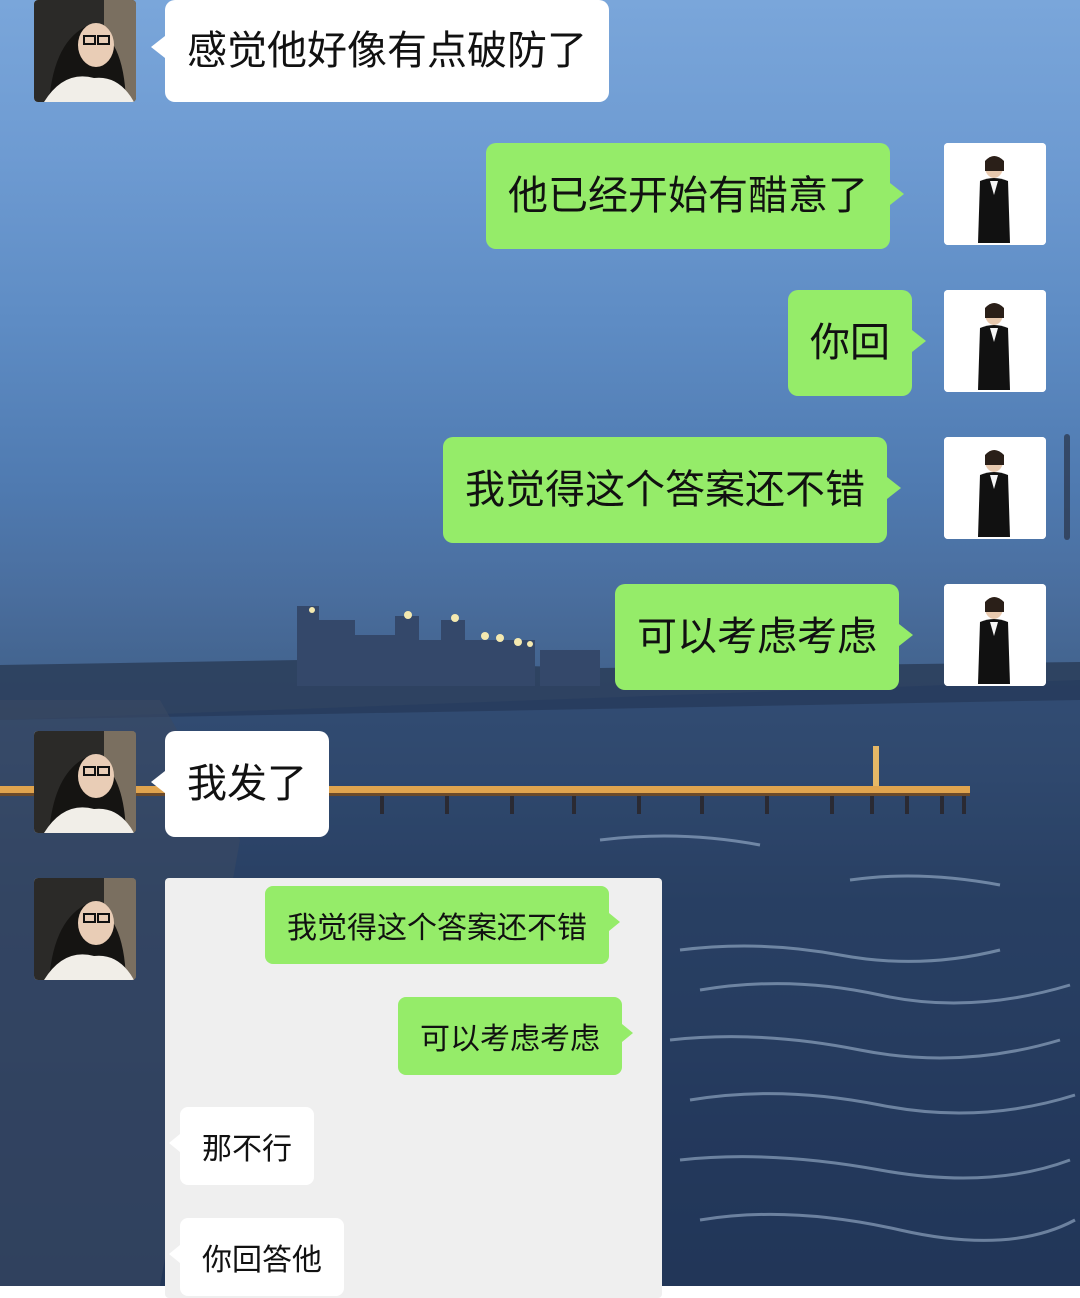  I want to click on message-text: 我发了, so click(247, 784).